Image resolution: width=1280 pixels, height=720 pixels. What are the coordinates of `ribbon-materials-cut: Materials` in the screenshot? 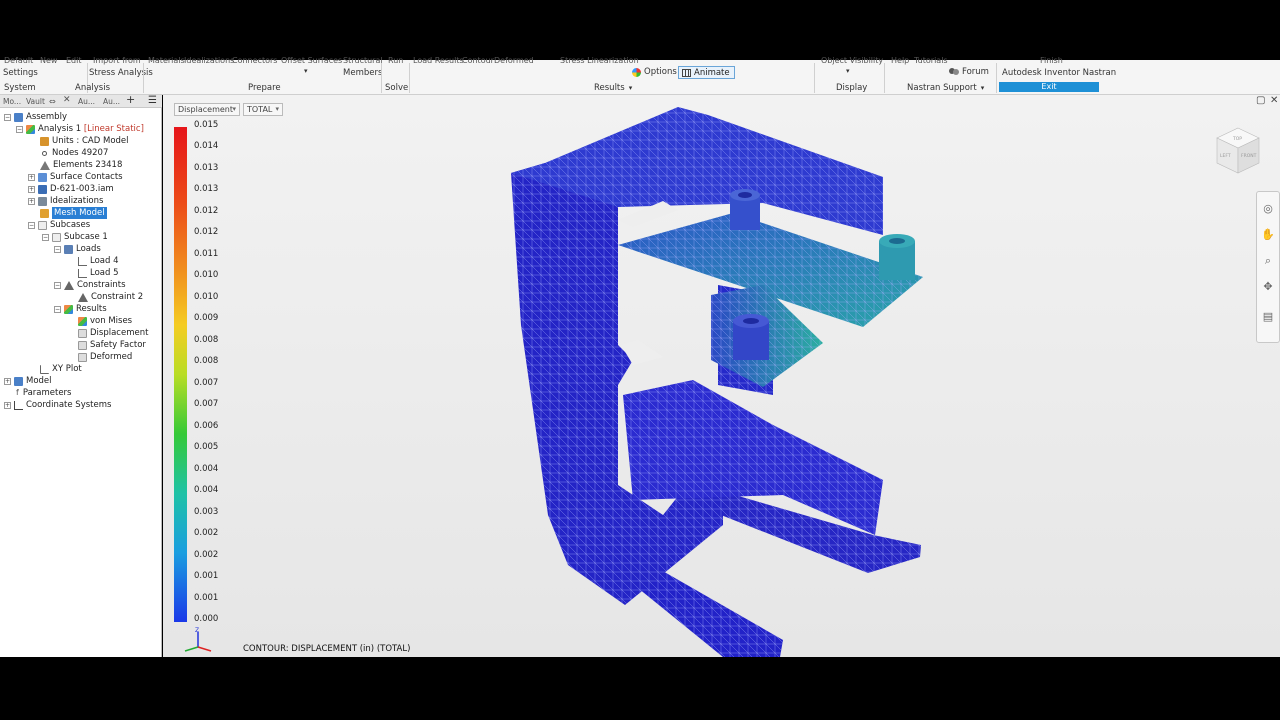 It's located at (166, 61).